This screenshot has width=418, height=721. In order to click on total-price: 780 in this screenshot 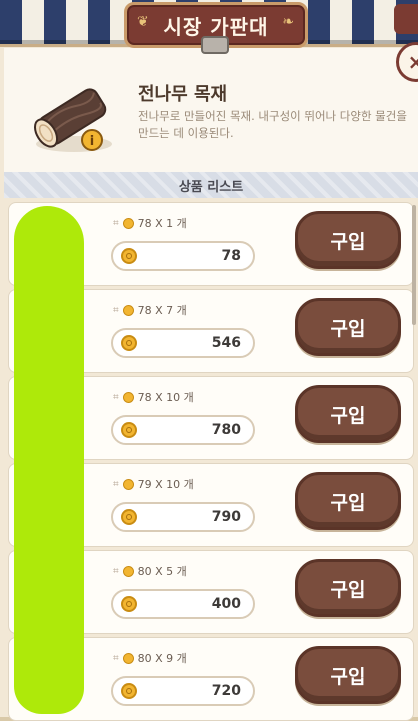, I will do `click(226, 430)`.